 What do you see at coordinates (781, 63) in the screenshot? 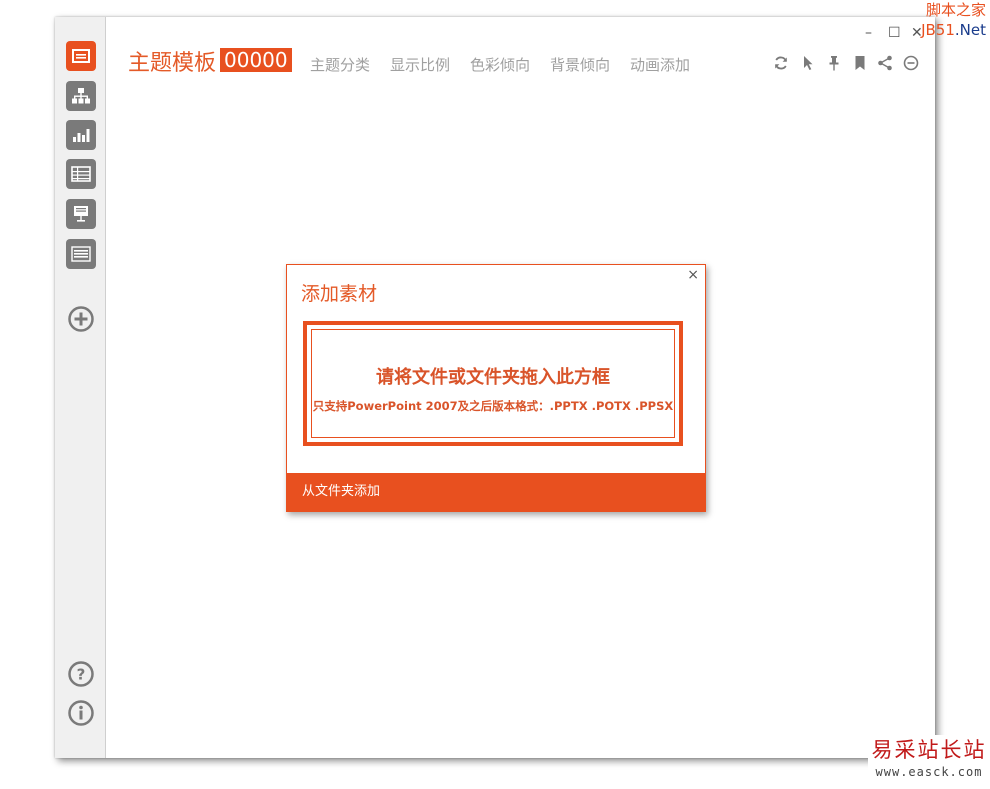
I see `refresh-icon` at bounding box center [781, 63].